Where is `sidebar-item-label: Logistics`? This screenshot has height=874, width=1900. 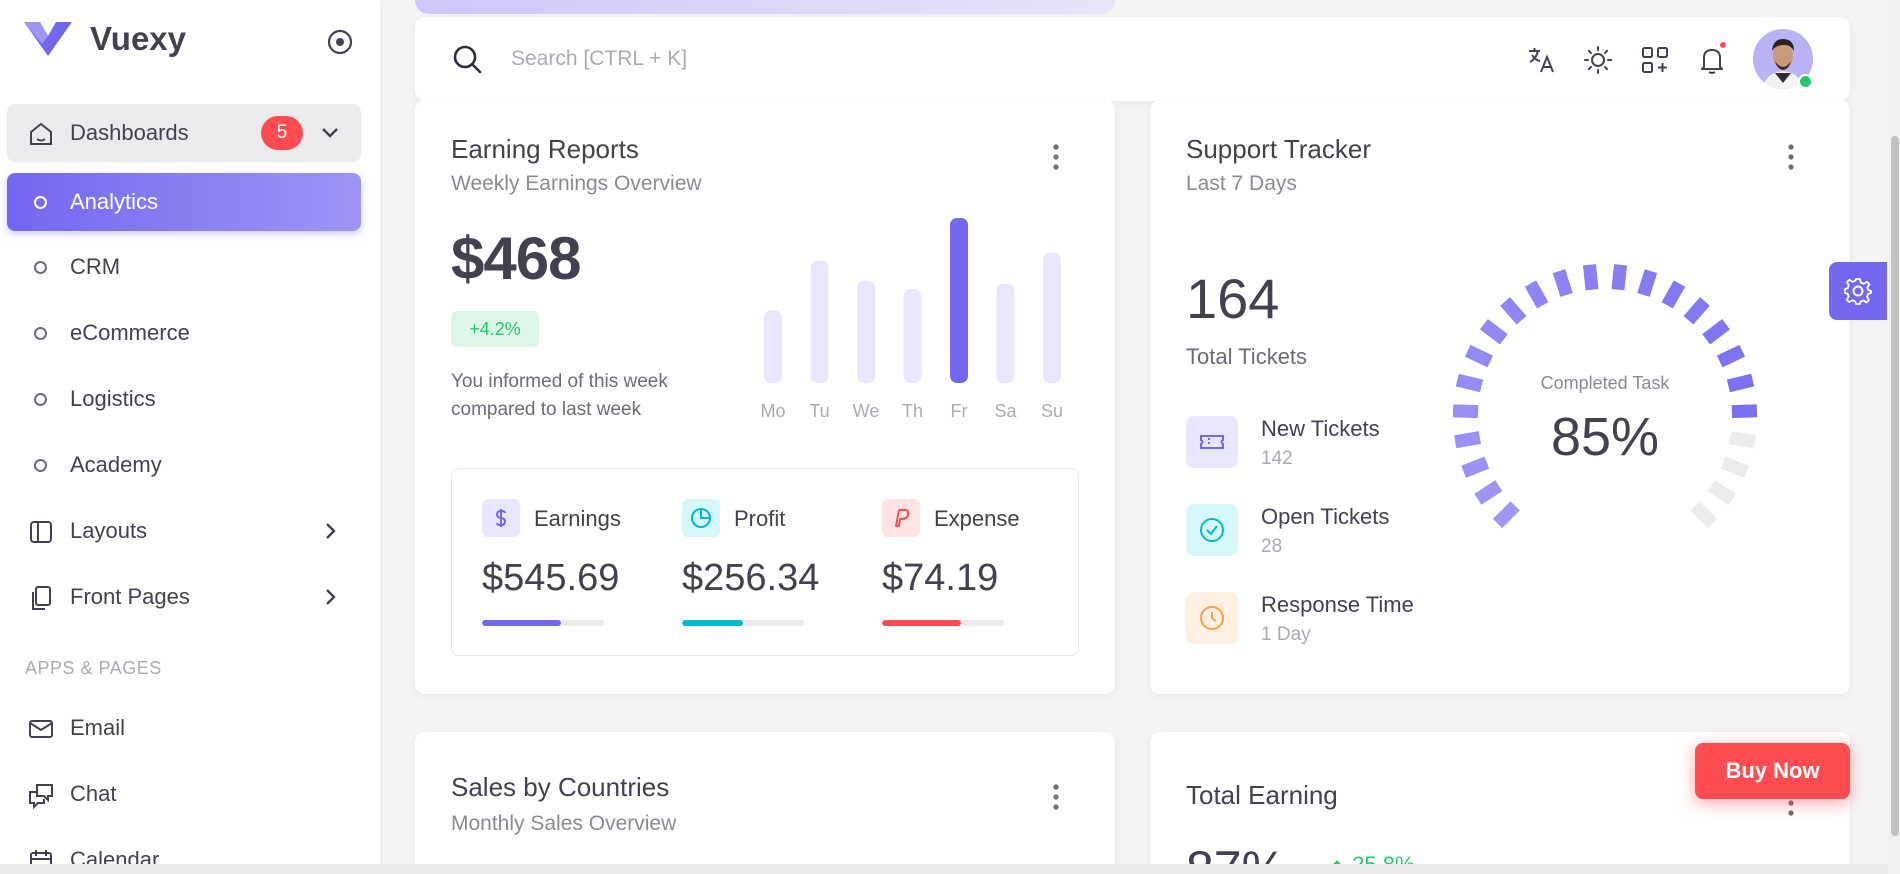
sidebar-item-label: Logistics is located at coordinates (113, 398).